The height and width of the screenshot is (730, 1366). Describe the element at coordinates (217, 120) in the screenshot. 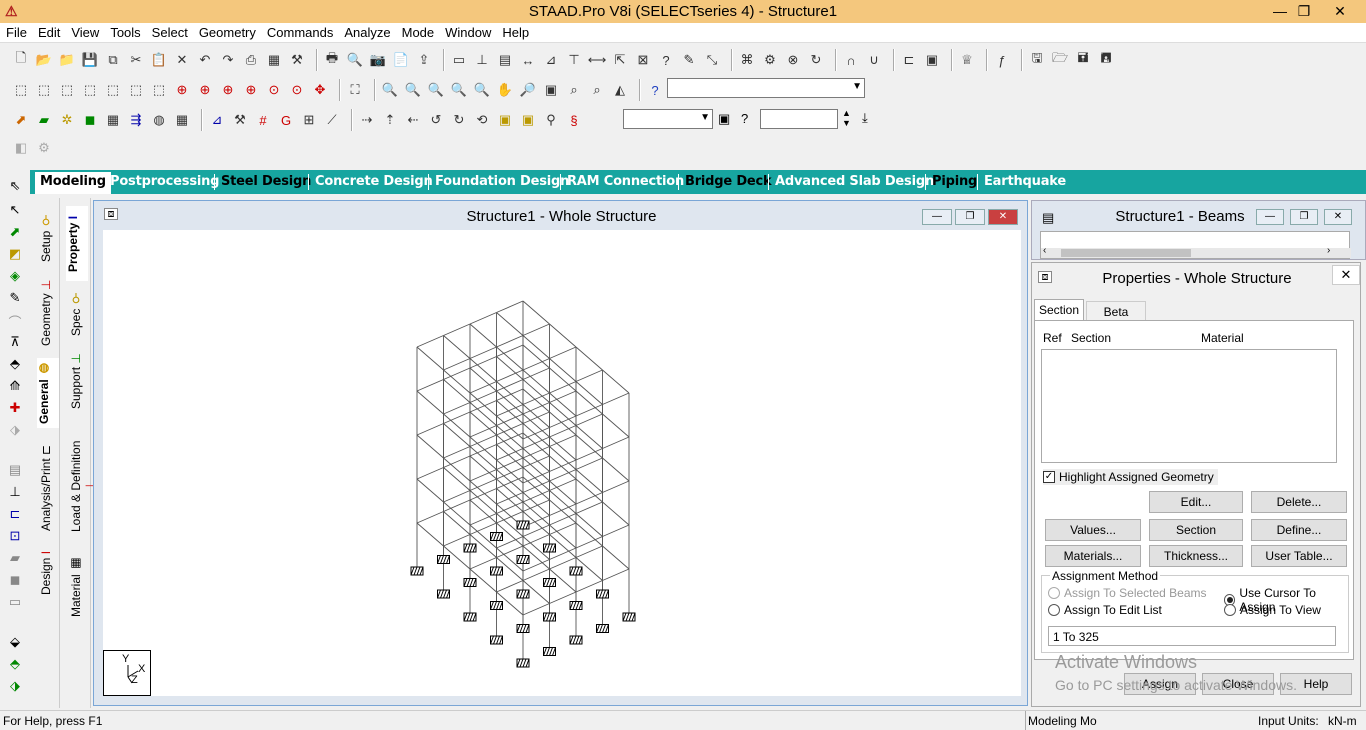

I see `snap-icon: ⊿` at that location.